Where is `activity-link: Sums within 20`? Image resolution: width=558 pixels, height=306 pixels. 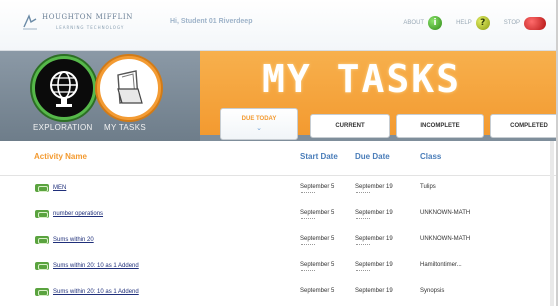
activity-link: Sums within 20 is located at coordinates (73, 240).